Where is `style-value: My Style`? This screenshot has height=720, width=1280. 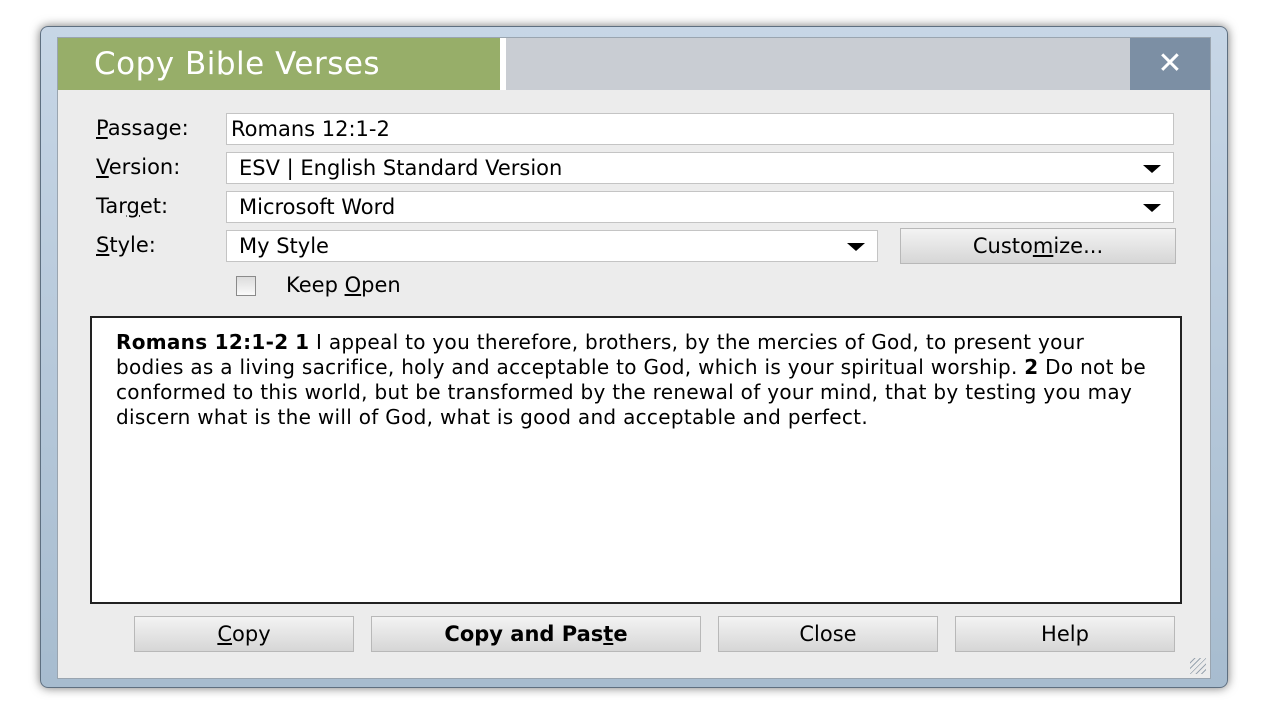 style-value: My Style is located at coordinates (284, 246).